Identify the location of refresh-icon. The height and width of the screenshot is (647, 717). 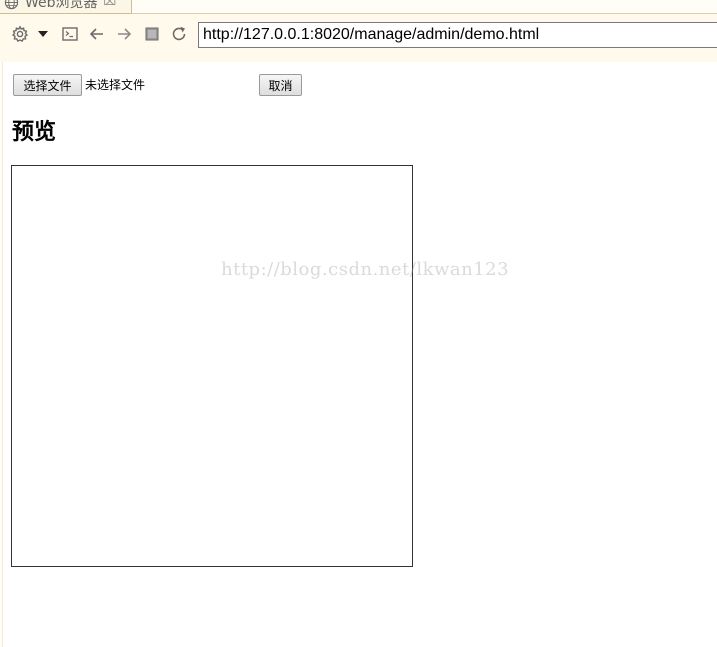
(179, 34).